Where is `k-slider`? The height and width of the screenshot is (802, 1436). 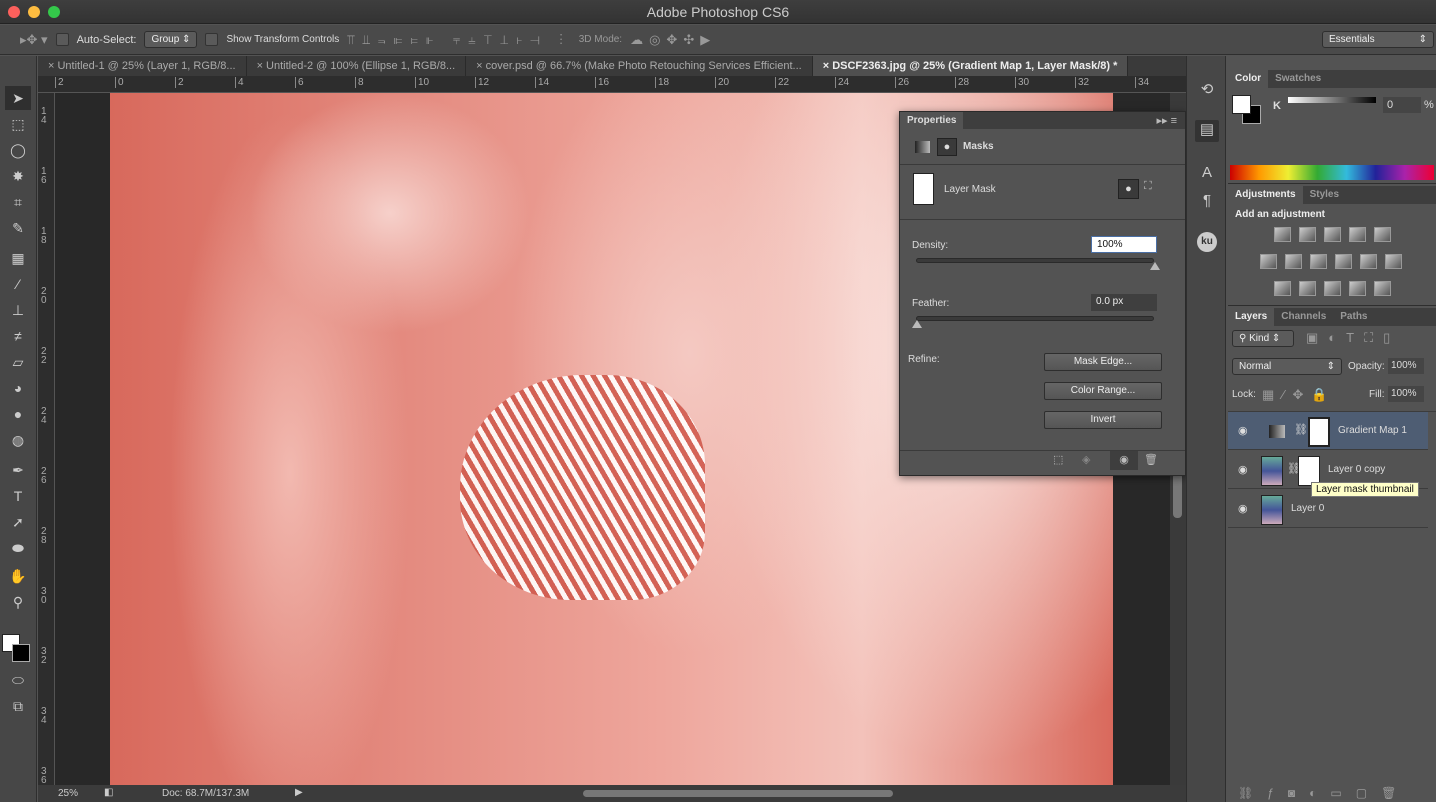
k-slider is located at coordinates (1332, 100).